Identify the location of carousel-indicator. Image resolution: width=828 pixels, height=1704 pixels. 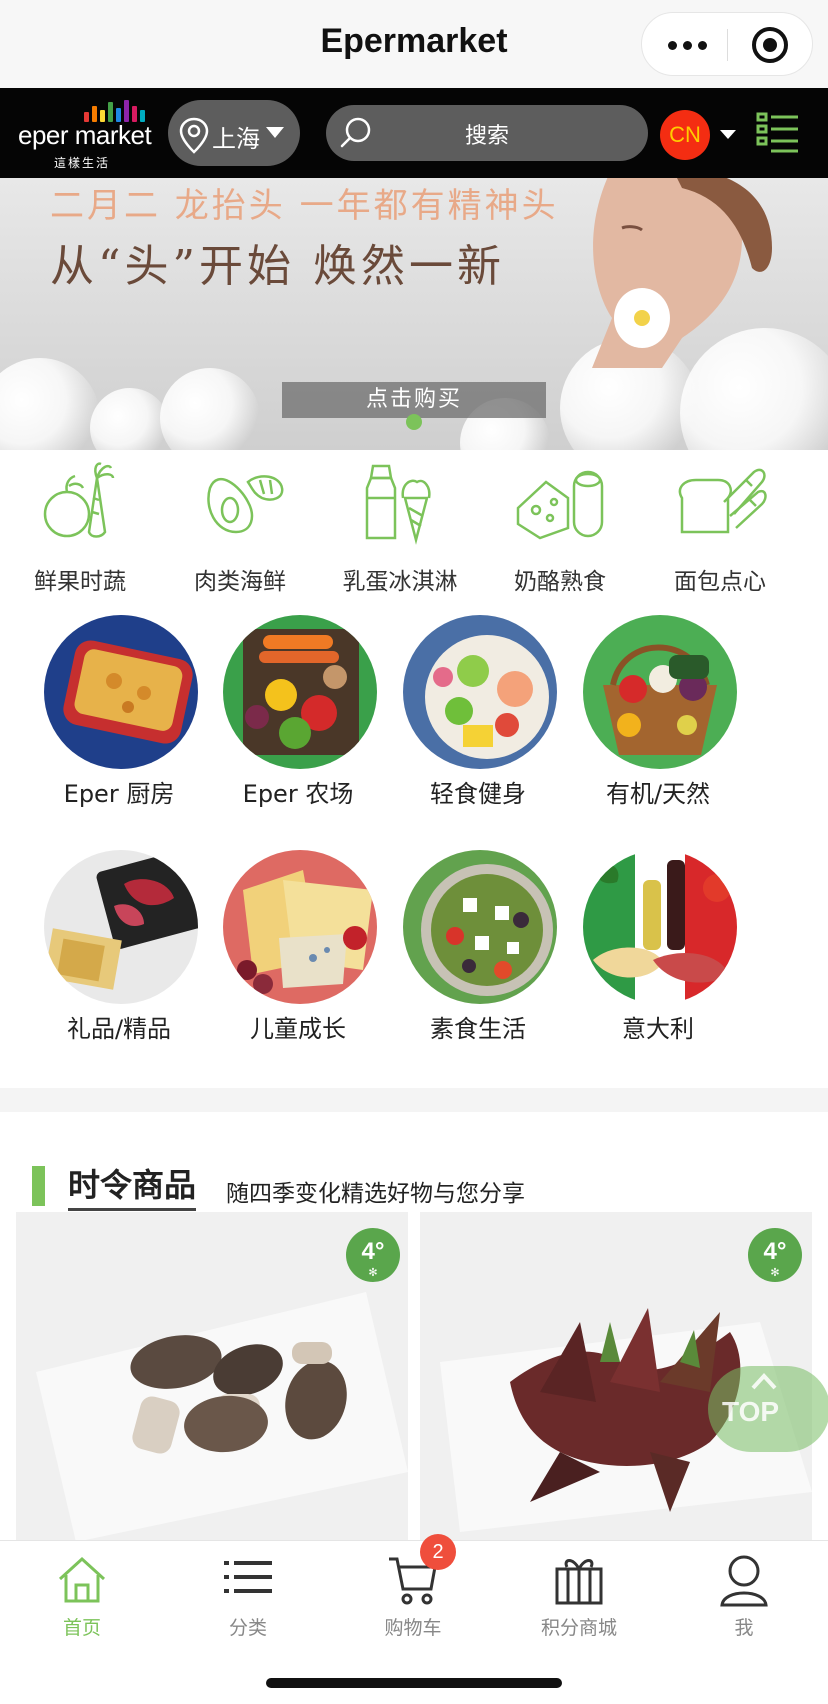
(414, 422).